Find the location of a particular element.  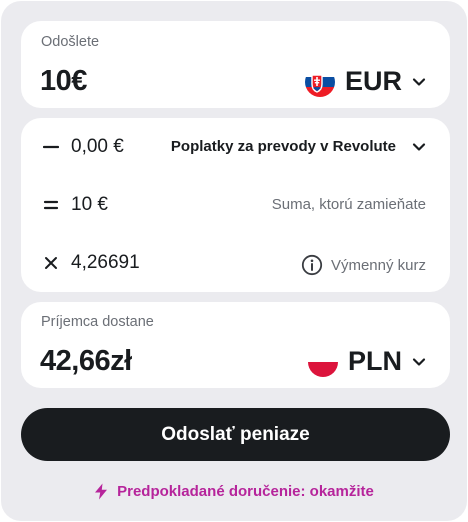

fee-plan-dropdown: Poplatky za prevody v Revolute is located at coordinates (298, 146).